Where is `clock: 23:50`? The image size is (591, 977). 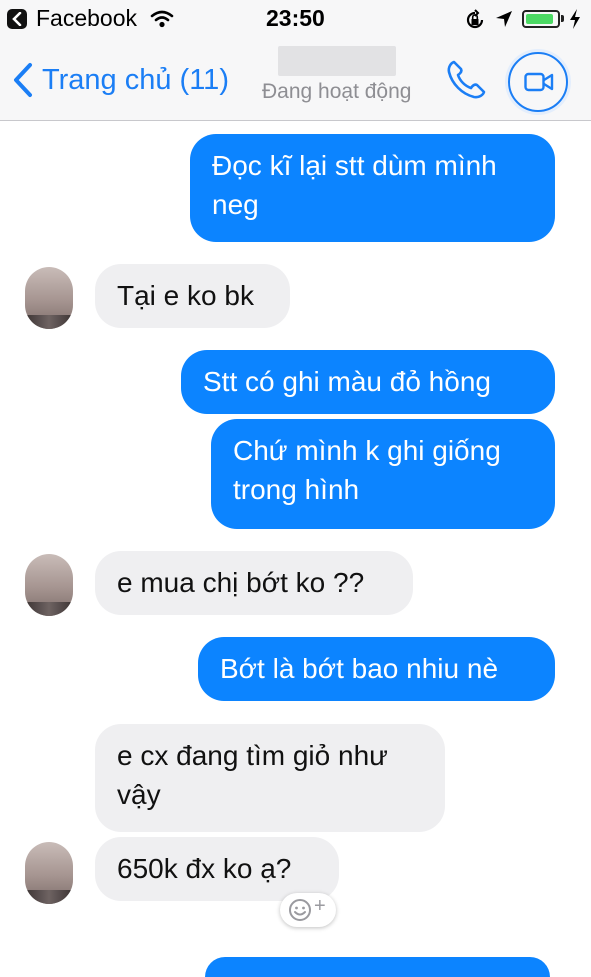 clock: 23:50 is located at coordinates (295, 18).